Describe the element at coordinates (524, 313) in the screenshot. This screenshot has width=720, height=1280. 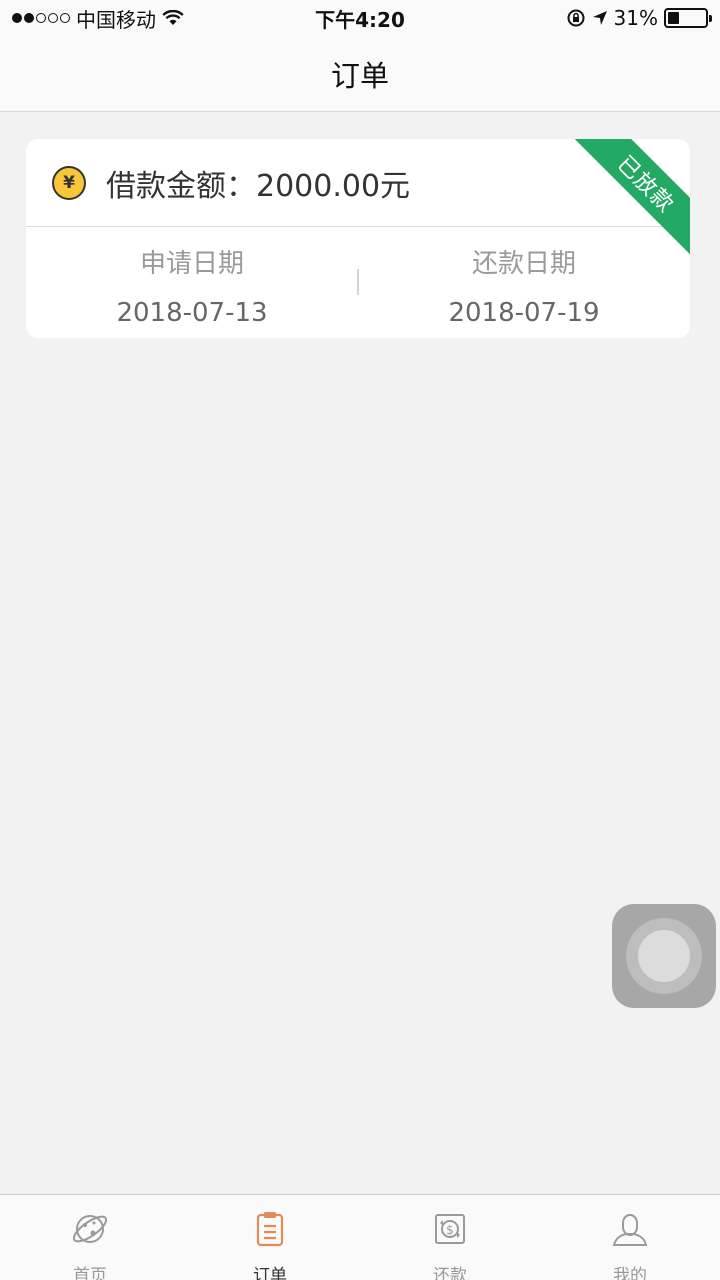
I see `repay-date-value: 2018-07-19` at that location.